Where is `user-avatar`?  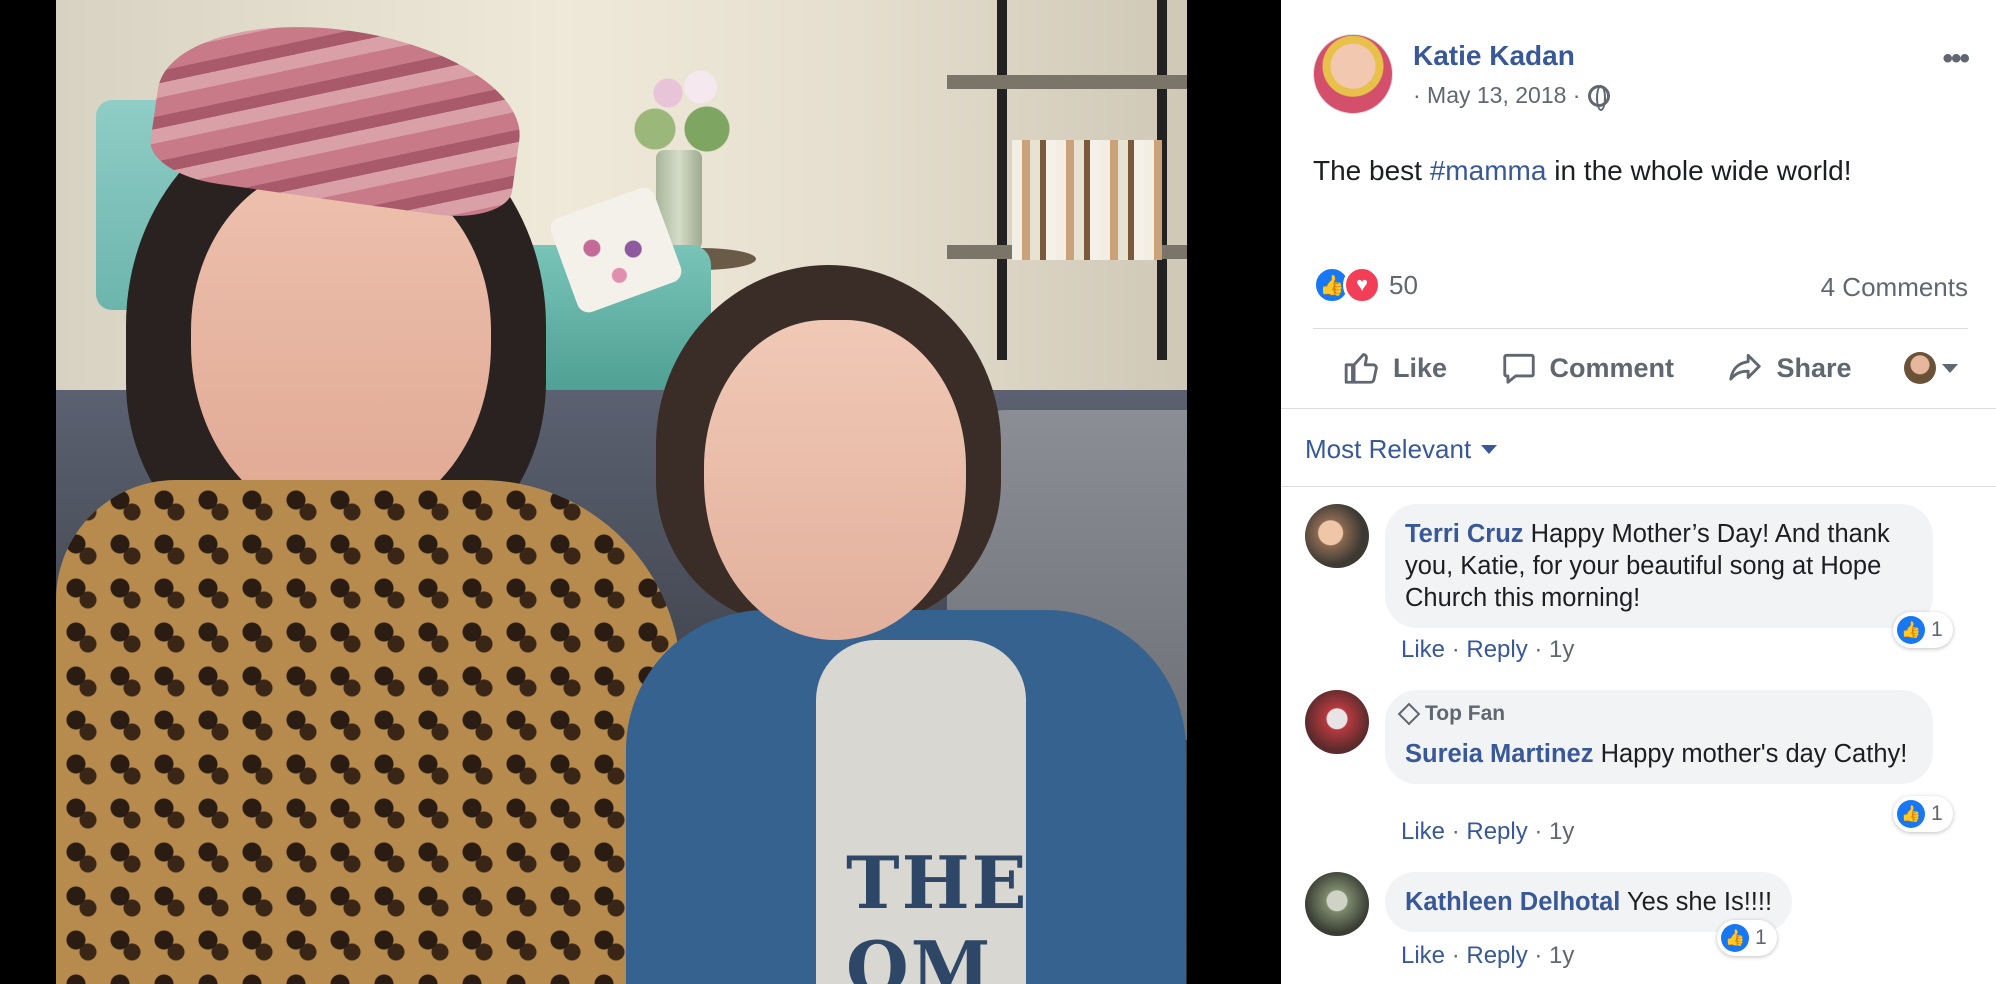
user-avatar is located at coordinates (1920, 368).